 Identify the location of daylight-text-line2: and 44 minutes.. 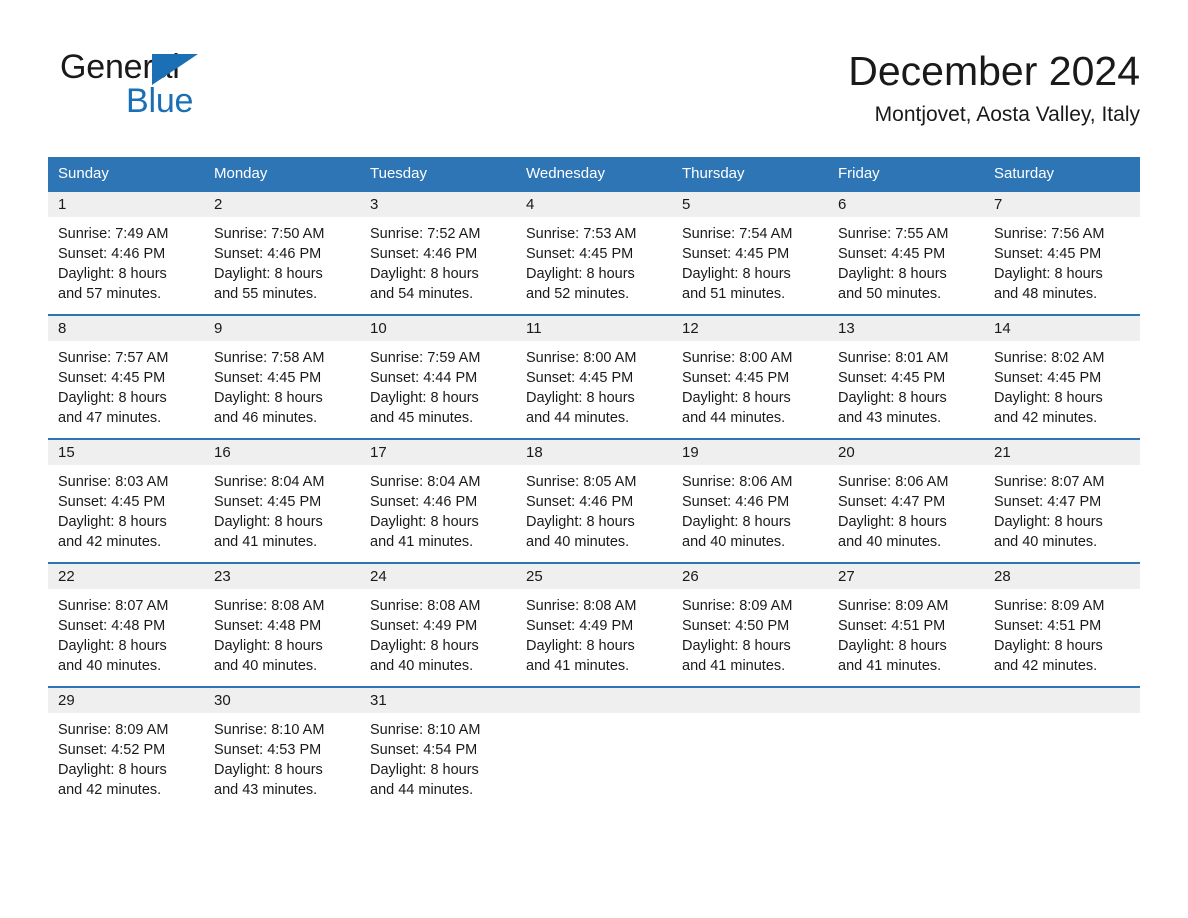
(578, 418).